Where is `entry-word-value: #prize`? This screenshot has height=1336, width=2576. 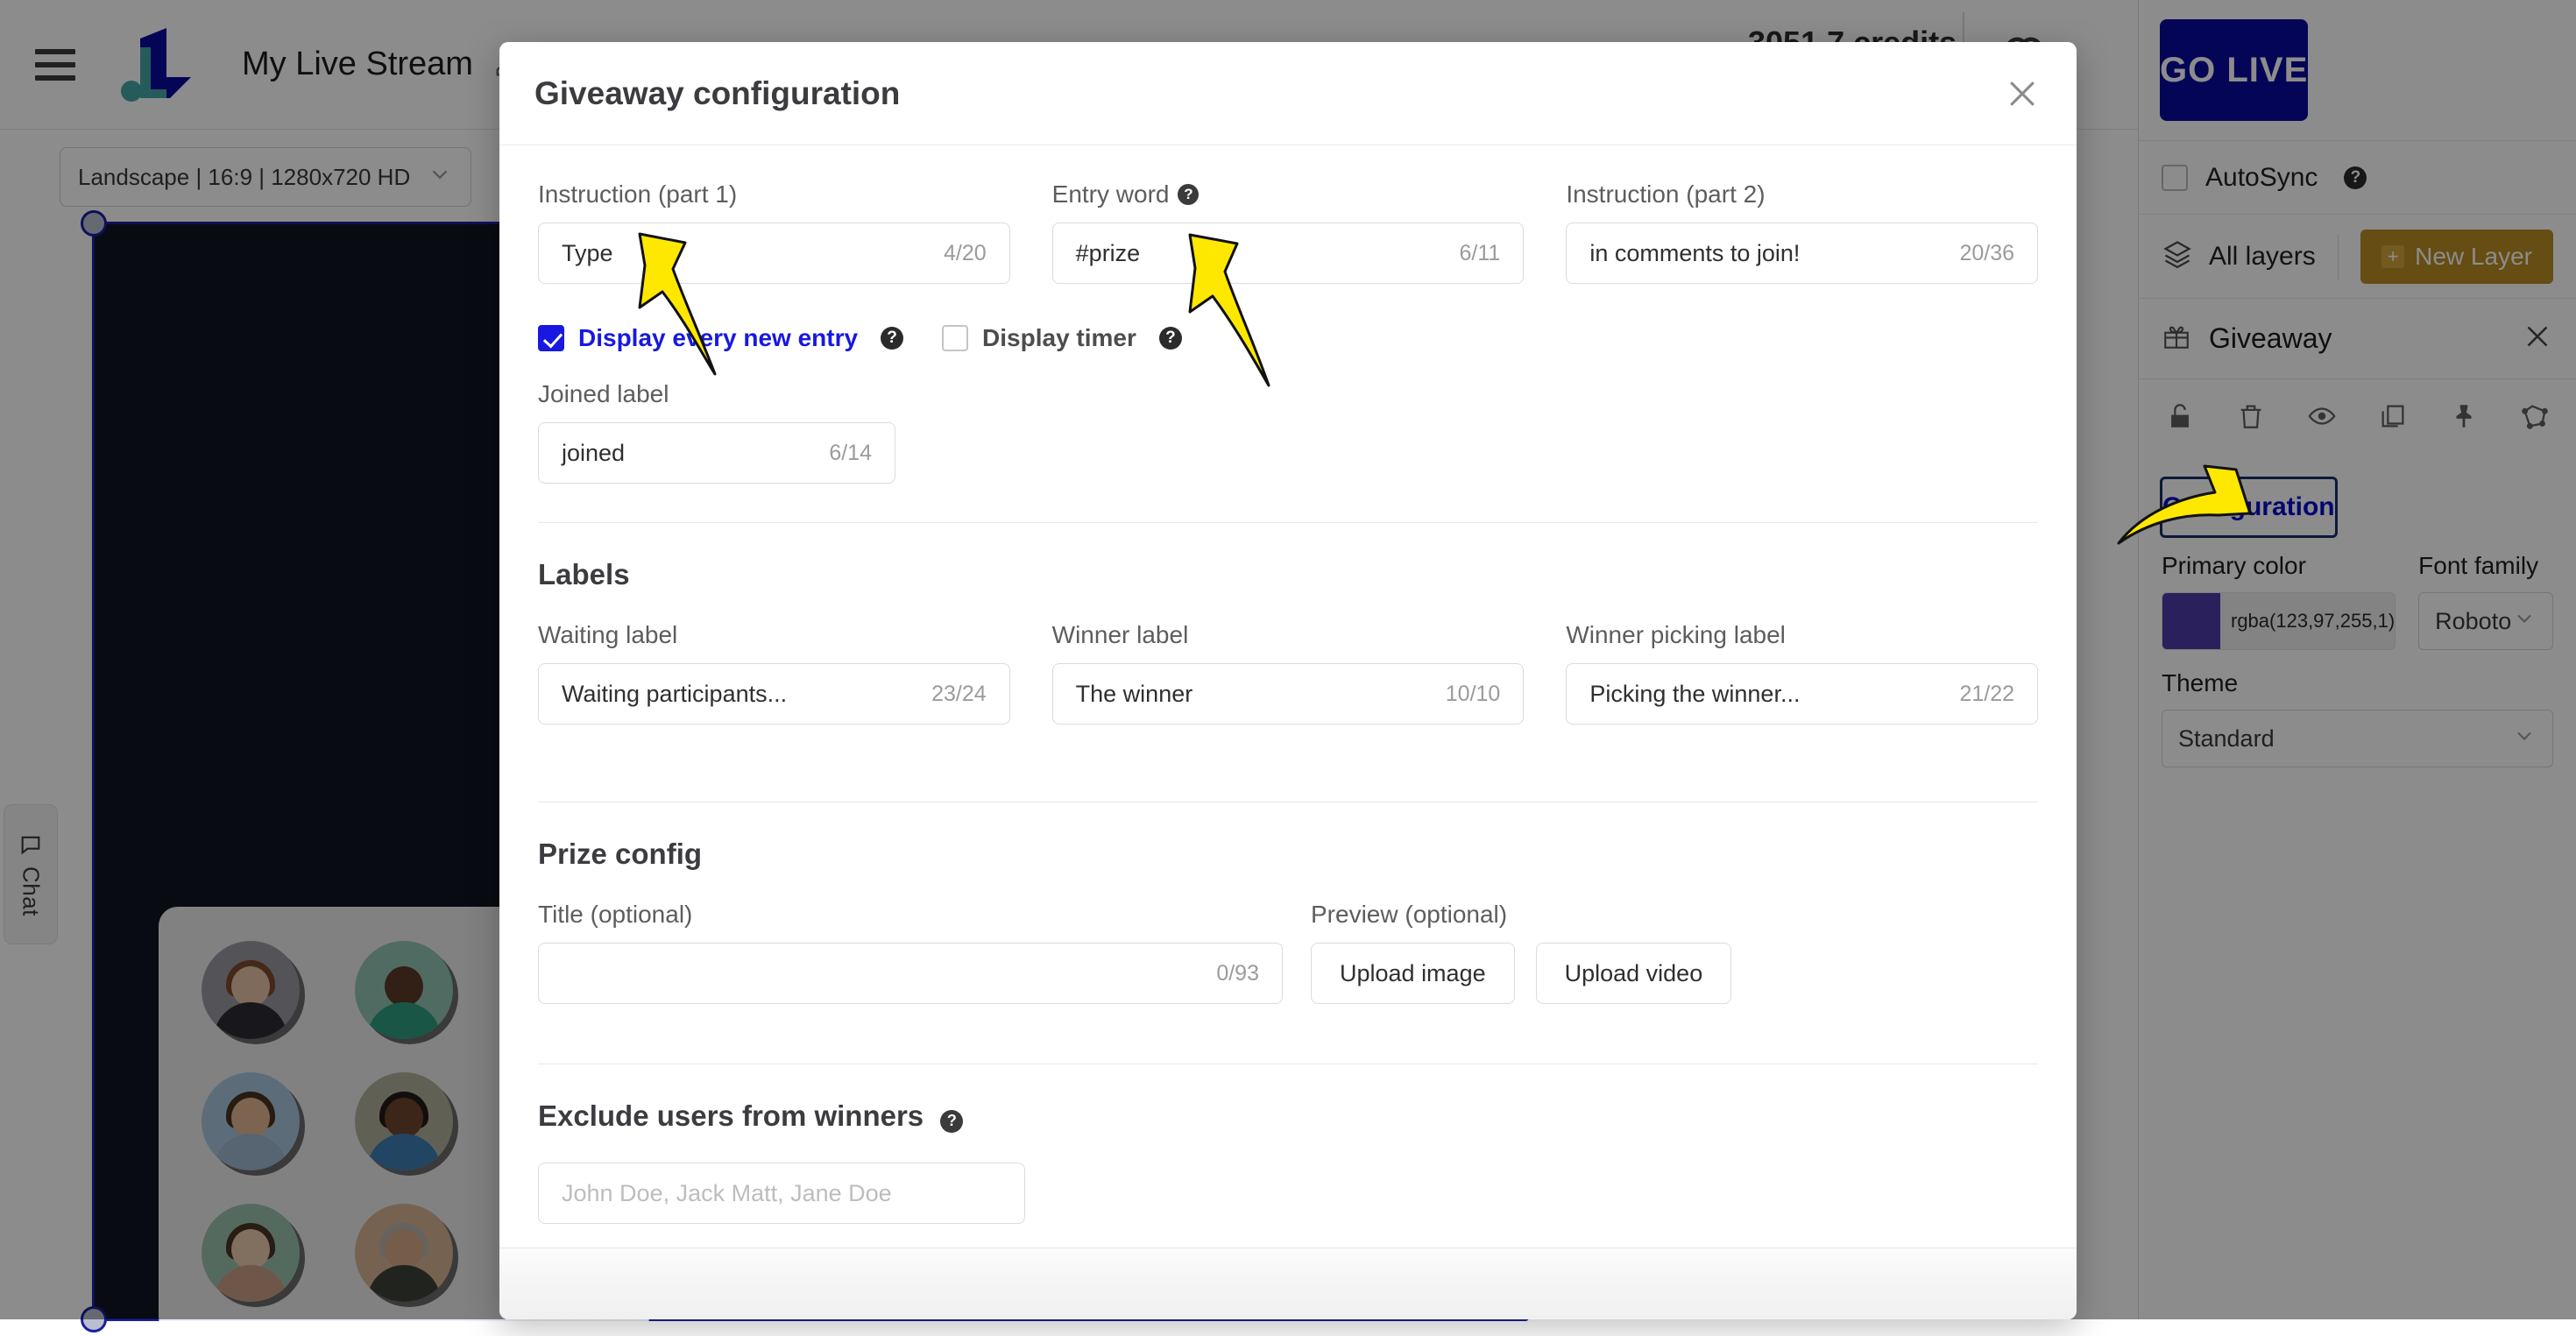
entry-word-value: #prize is located at coordinates (1108, 254).